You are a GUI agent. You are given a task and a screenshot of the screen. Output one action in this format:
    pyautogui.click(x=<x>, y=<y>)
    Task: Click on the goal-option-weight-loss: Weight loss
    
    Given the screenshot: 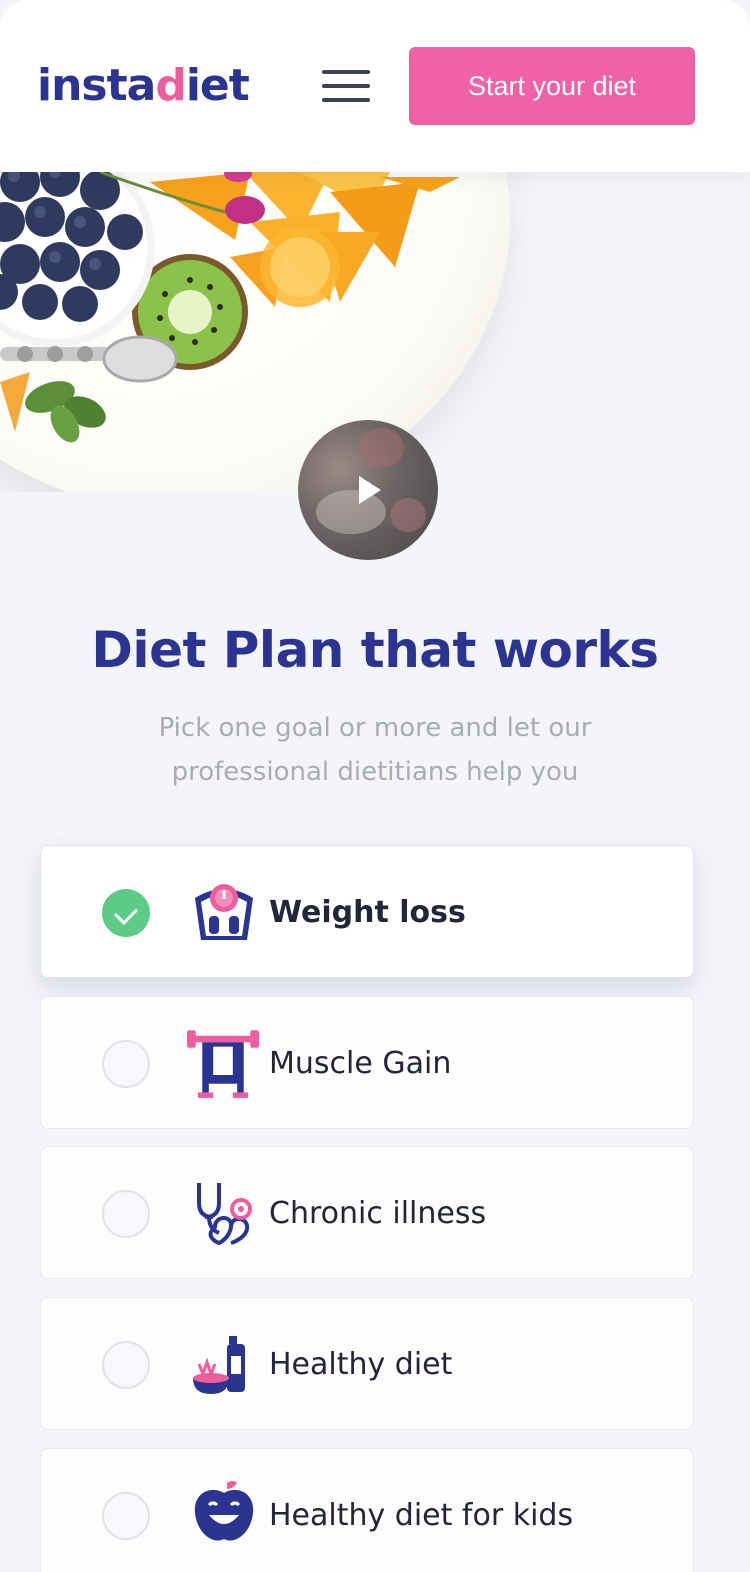 What is the action you would take?
    pyautogui.click(x=367, y=911)
    